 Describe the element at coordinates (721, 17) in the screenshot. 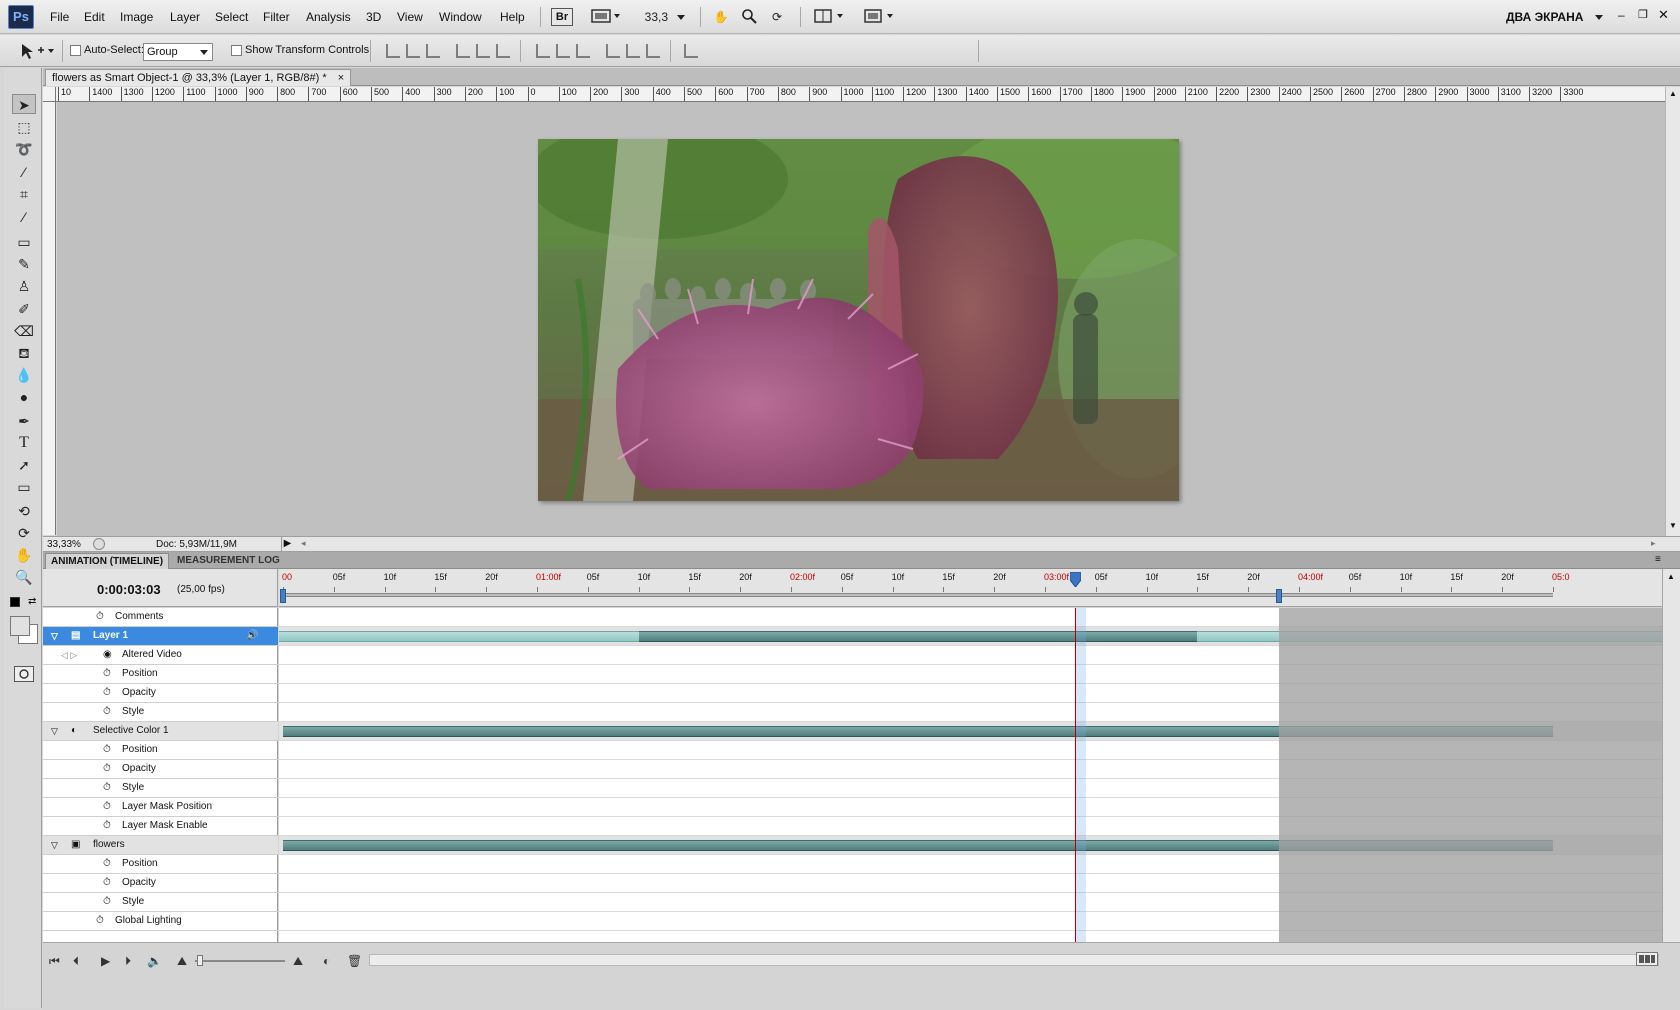

I see `hand-tool-button: ✋` at that location.